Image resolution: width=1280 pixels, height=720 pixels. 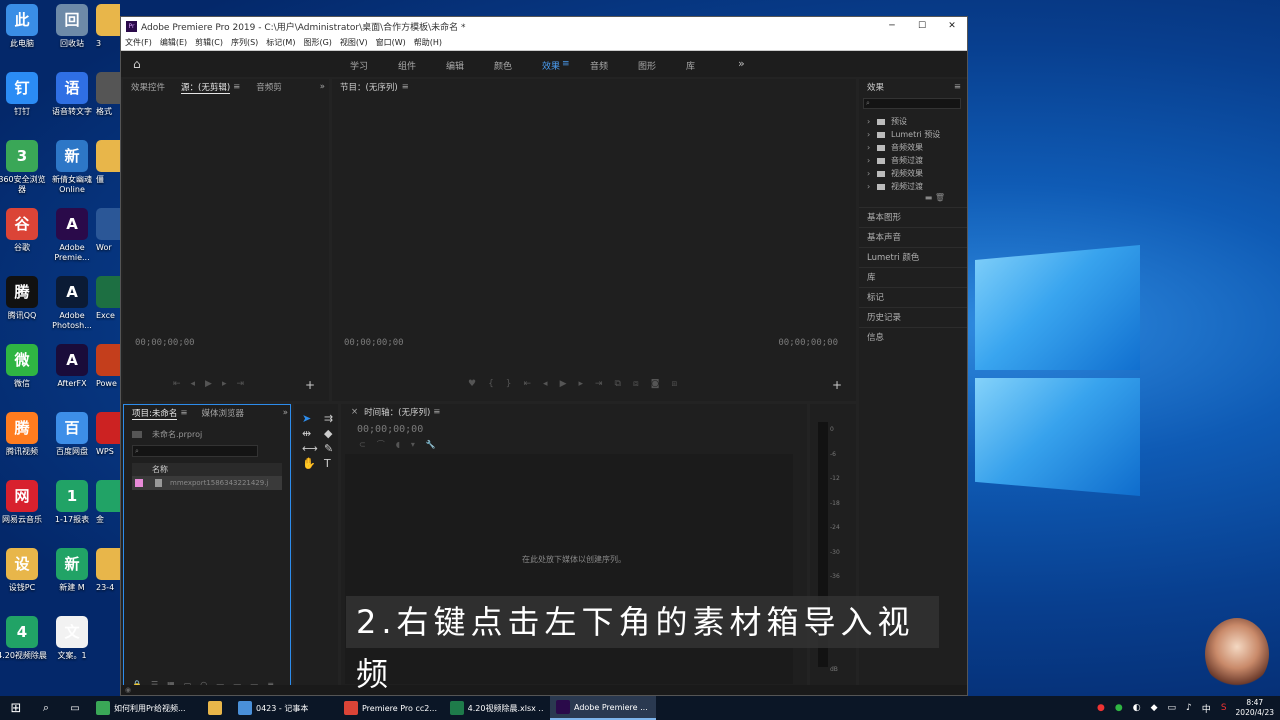 I want to click on menu-item: 图形(G), so click(x=317, y=42).